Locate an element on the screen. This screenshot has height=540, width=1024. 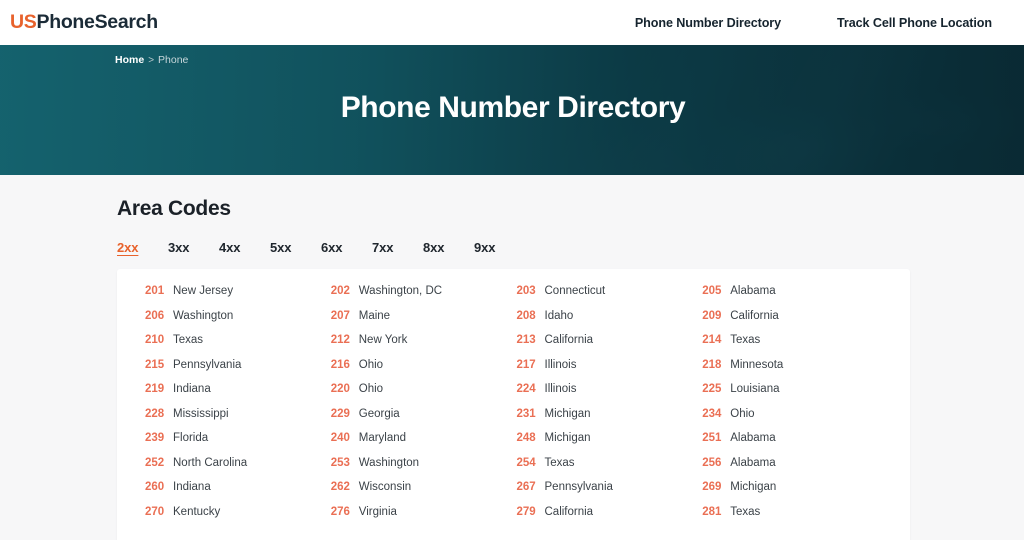
area-code-number: 229 is located at coordinates (340, 413).